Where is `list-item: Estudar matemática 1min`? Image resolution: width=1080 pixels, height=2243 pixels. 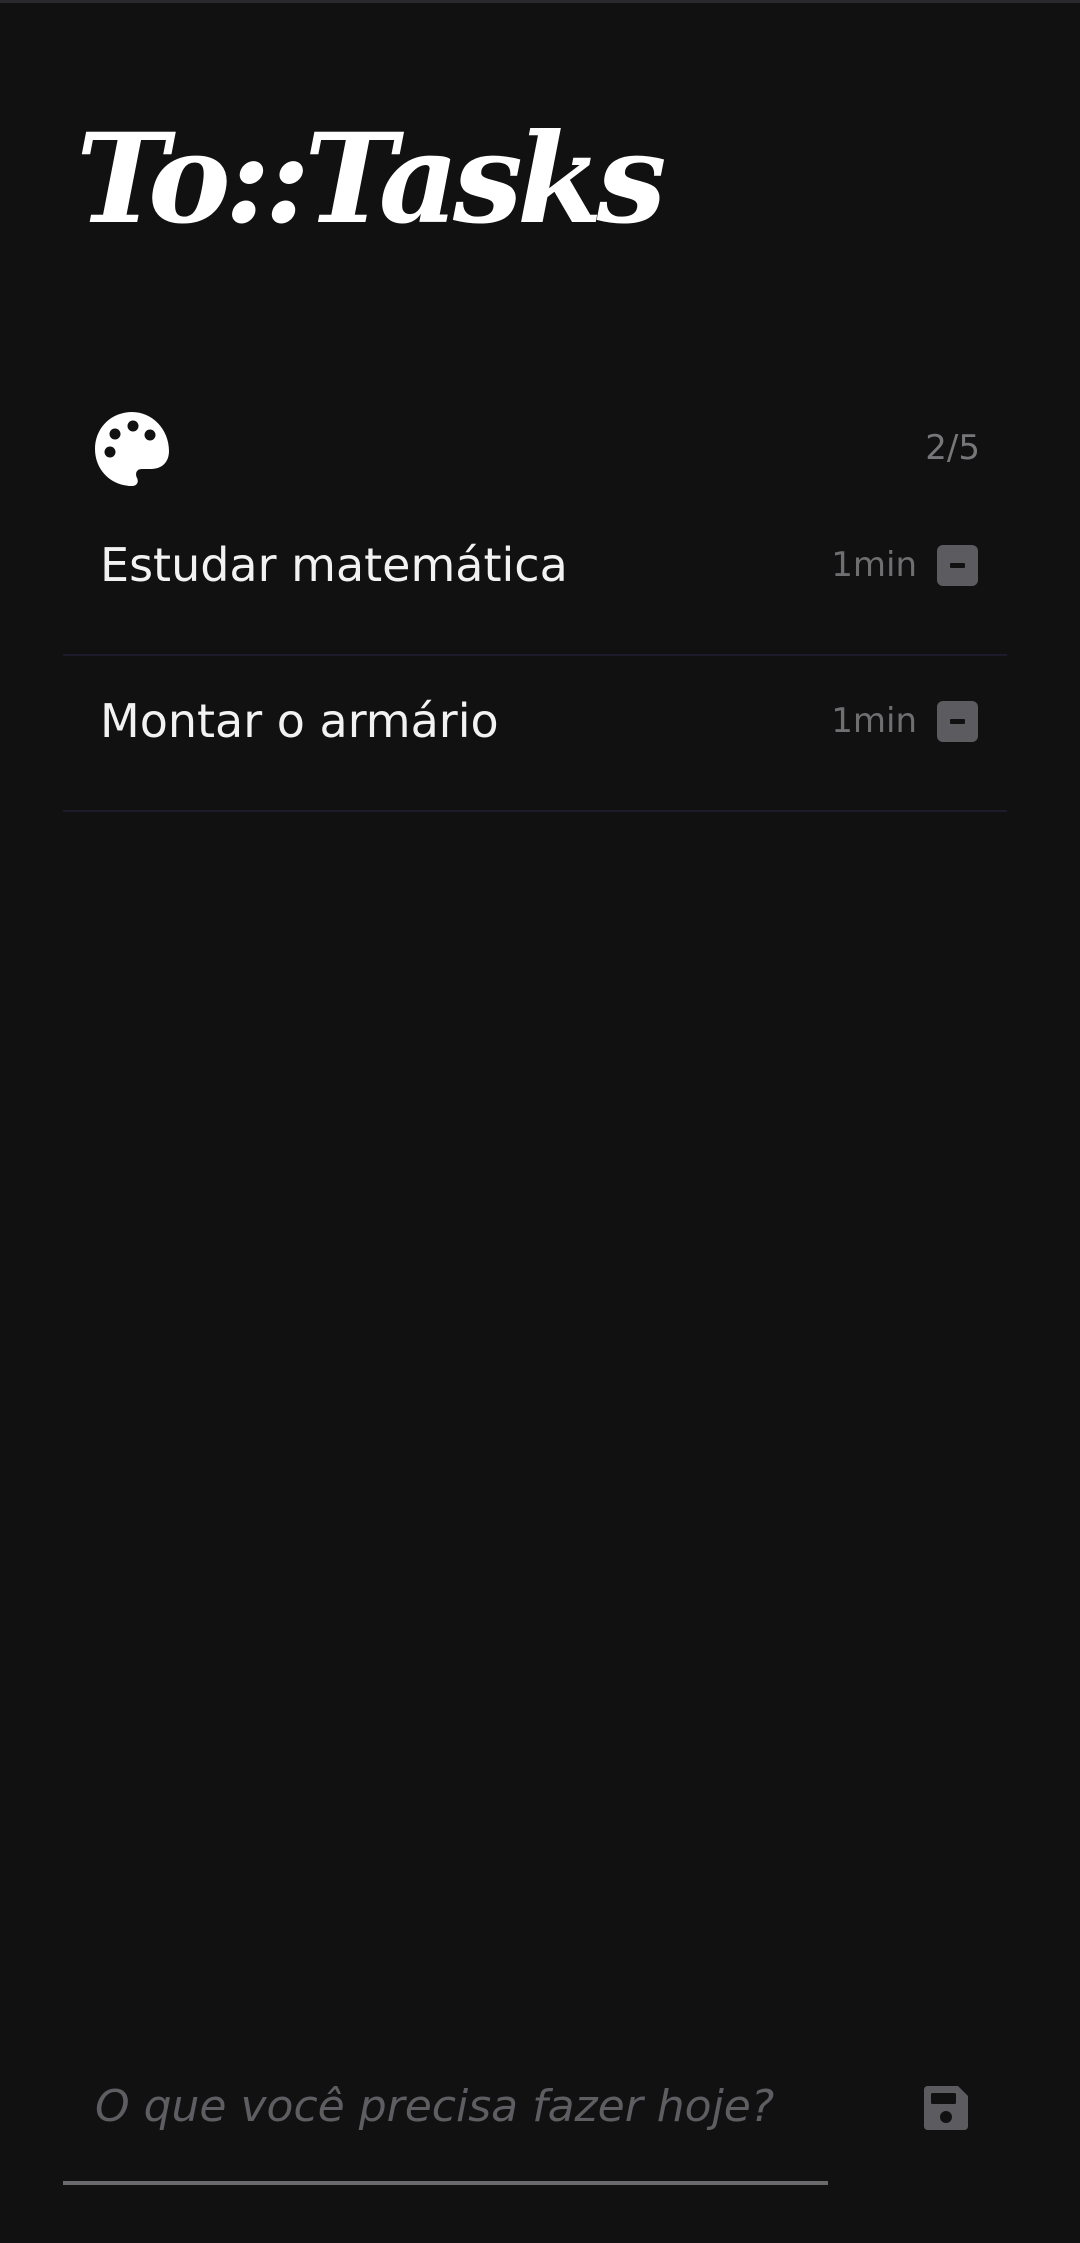
list-item: Estudar matemática 1min is located at coordinates (535, 578).